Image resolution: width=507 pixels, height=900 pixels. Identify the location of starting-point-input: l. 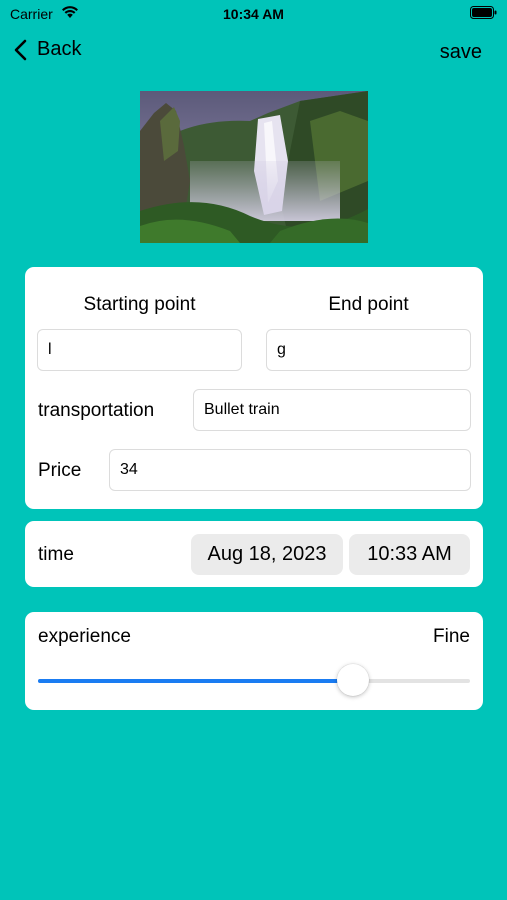
(139, 350).